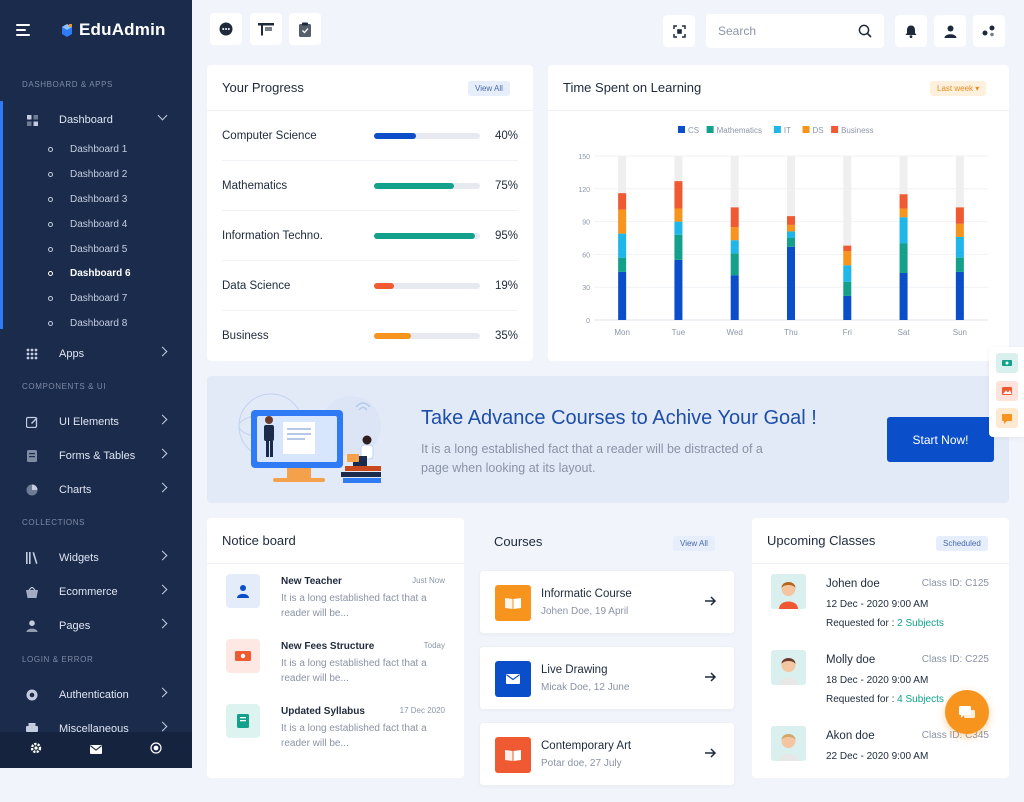  I want to click on sidebar-item-label: Dashboard 2, so click(99, 174).